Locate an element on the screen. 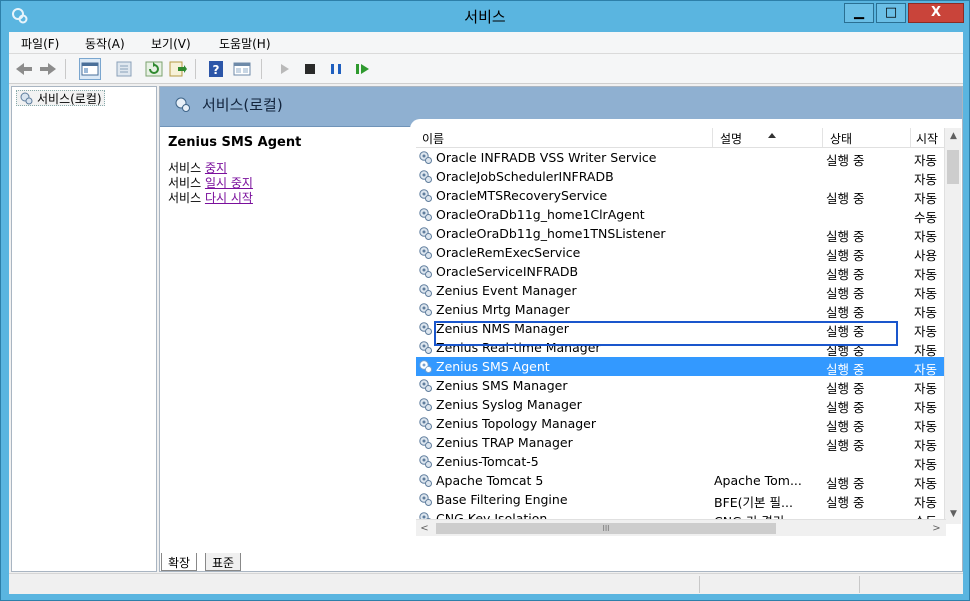  minimize-button: ▁ is located at coordinates (859, 13).